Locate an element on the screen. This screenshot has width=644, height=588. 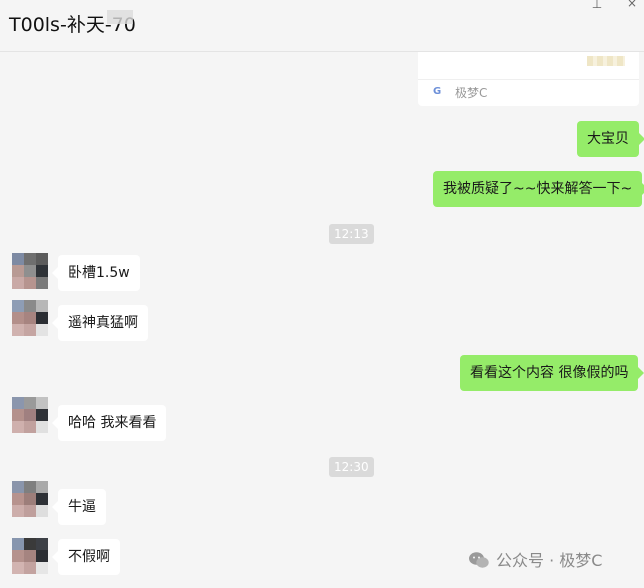
watermark-text: 公众号 · 极梦C is located at coordinates (549, 560).